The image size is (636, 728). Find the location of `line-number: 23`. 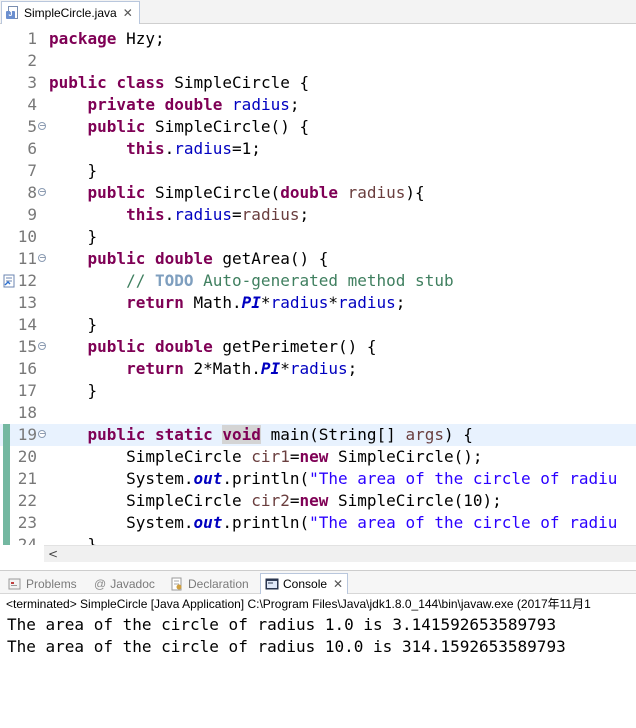

line-number: 23 is located at coordinates (27, 522).